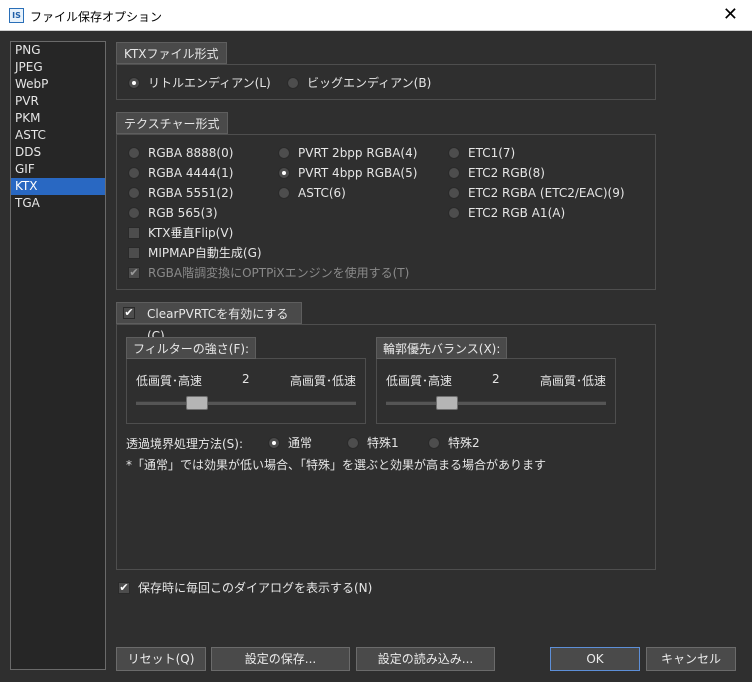 This screenshot has height=682, width=752. I want to click on format-item-gif: GIF, so click(58, 169).